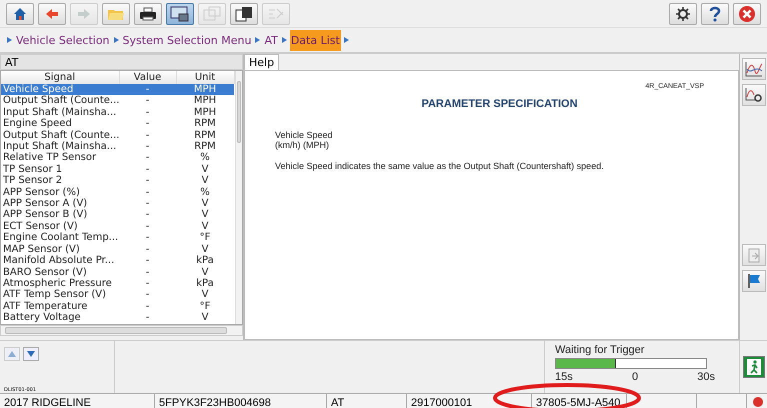  Describe the element at coordinates (302, 145) in the screenshot. I see `parameter-units: (km/h) (MPH)` at that location.